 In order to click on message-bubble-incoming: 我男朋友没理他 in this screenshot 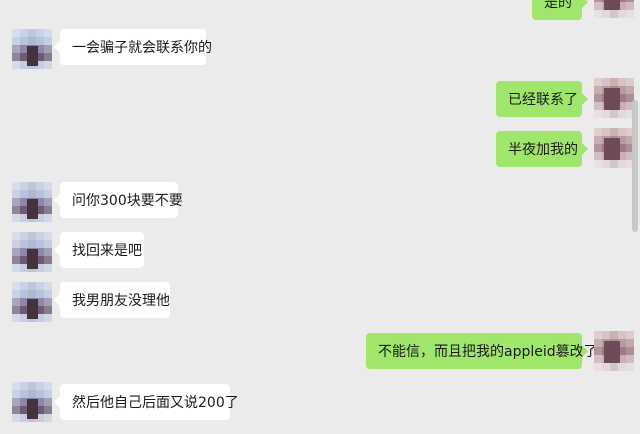, I will do `click(112, 300)`.